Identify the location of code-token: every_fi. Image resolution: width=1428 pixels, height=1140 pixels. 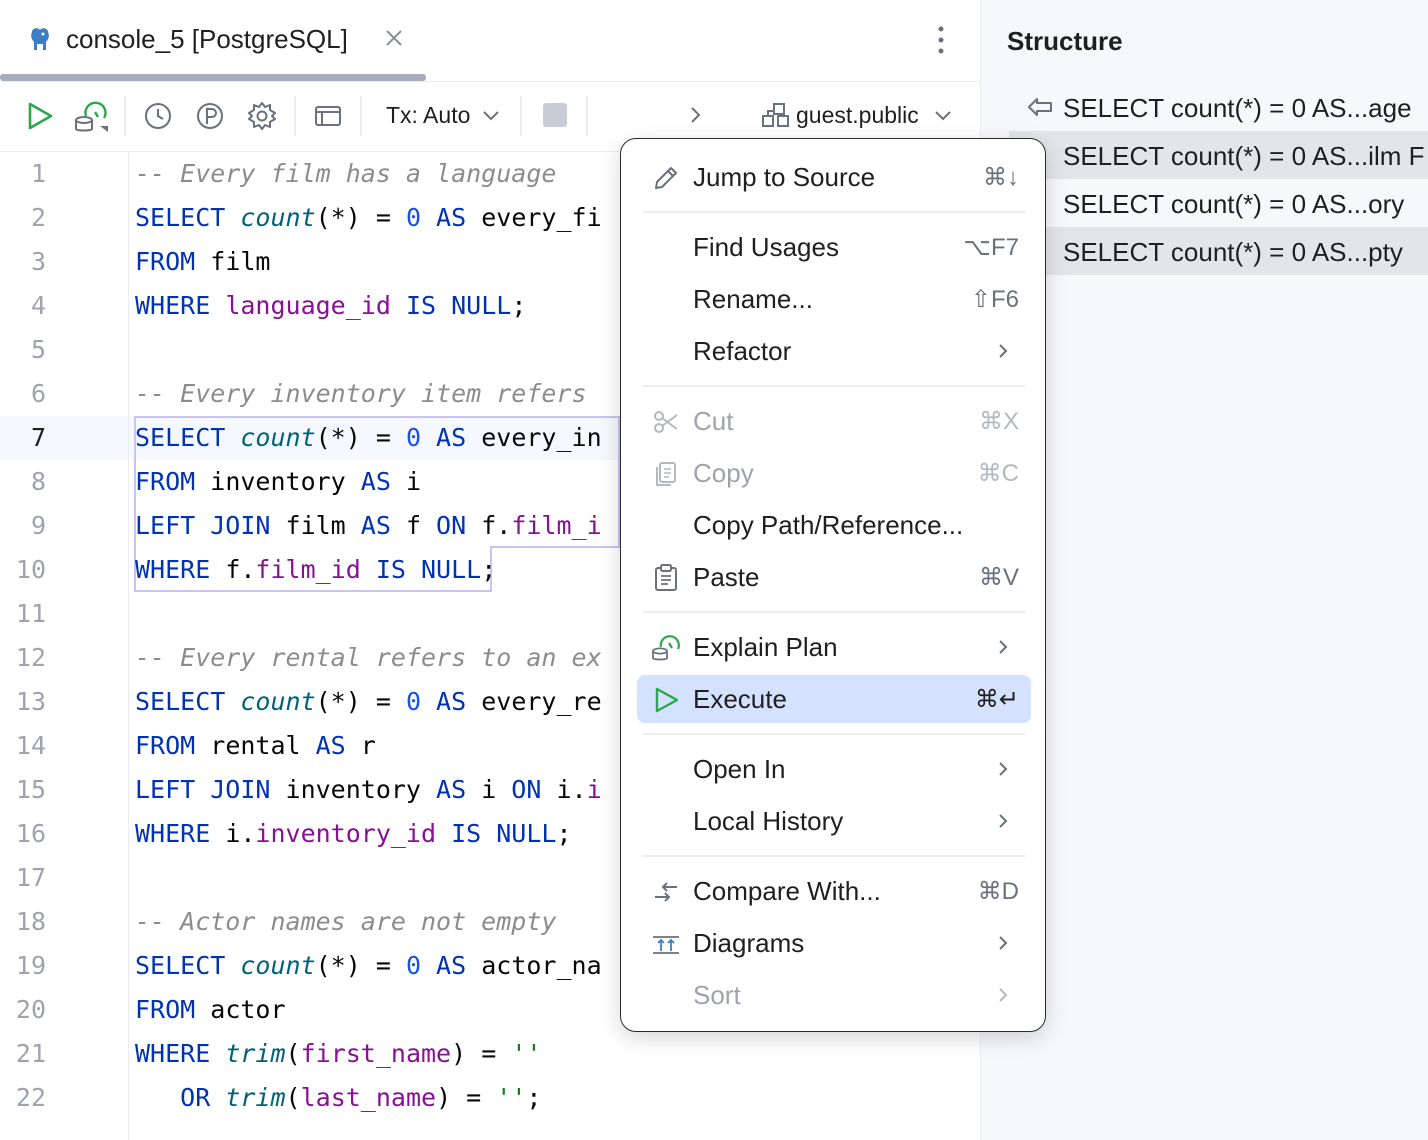
(541, 217).